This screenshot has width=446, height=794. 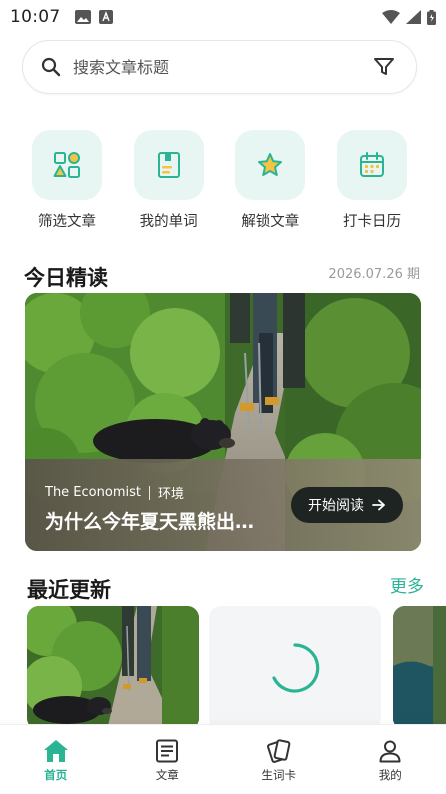 What do you see at coordinates (219, 180) in the screenshot?
I see `quick-actions: 筛选文章 我的单词 解锁文章 打卡日历` at bounding box center [219, 180].